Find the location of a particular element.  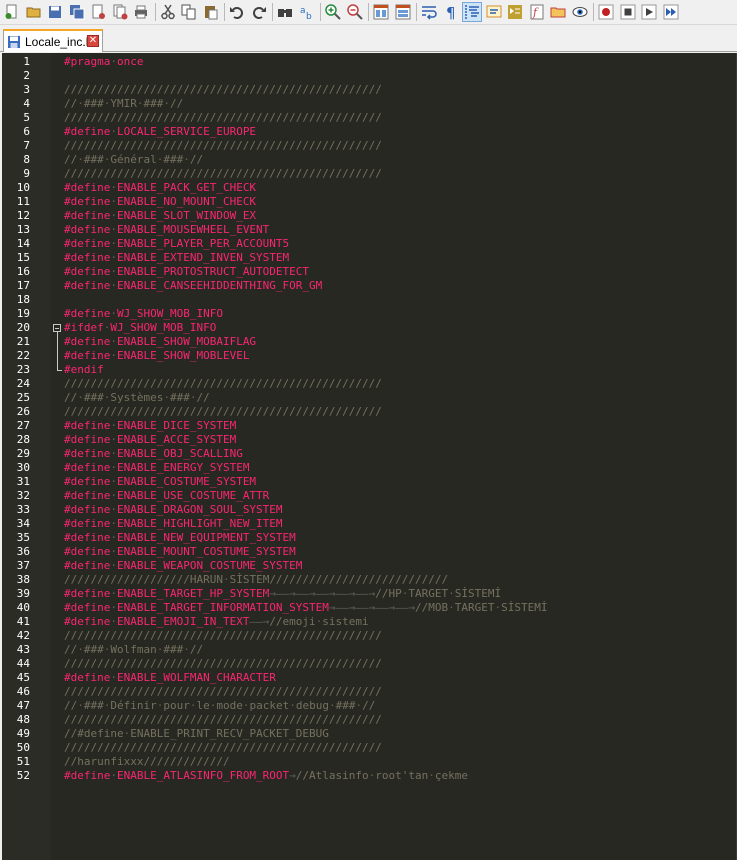

undo-button is located at coordinates (237, 12).